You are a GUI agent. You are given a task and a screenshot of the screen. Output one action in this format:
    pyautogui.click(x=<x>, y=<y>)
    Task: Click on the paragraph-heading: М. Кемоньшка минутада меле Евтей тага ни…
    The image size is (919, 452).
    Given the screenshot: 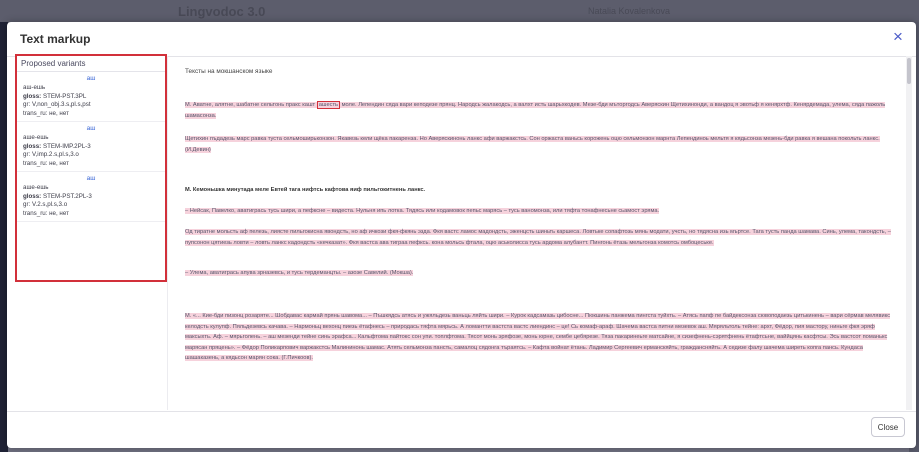 What is the action you would take?
    pyautogui.click(x=305, y=190)
    